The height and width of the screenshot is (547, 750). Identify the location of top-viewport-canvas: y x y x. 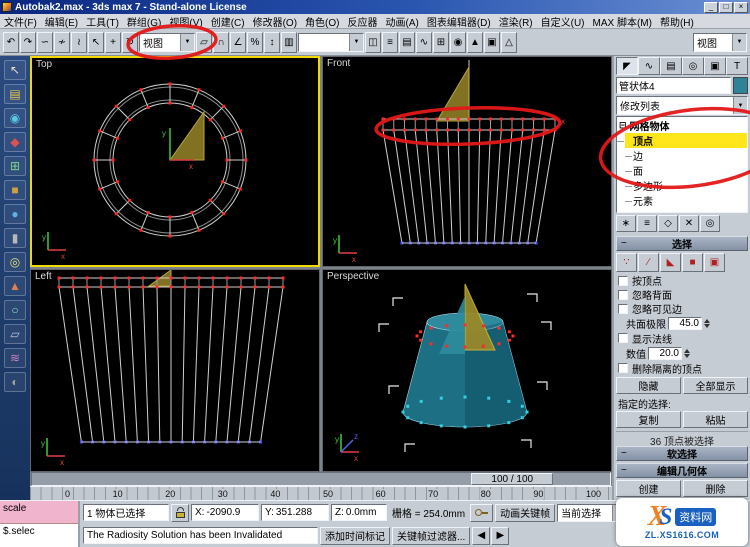
(175, 161).